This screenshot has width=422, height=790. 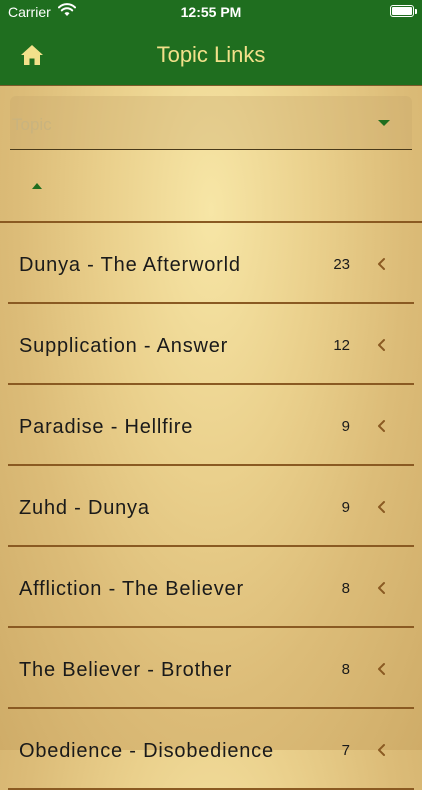 What do you see at coordinates (384, 123) in the screenshot?
I see `chevron-down-icon` at bounding box center [384, 123].